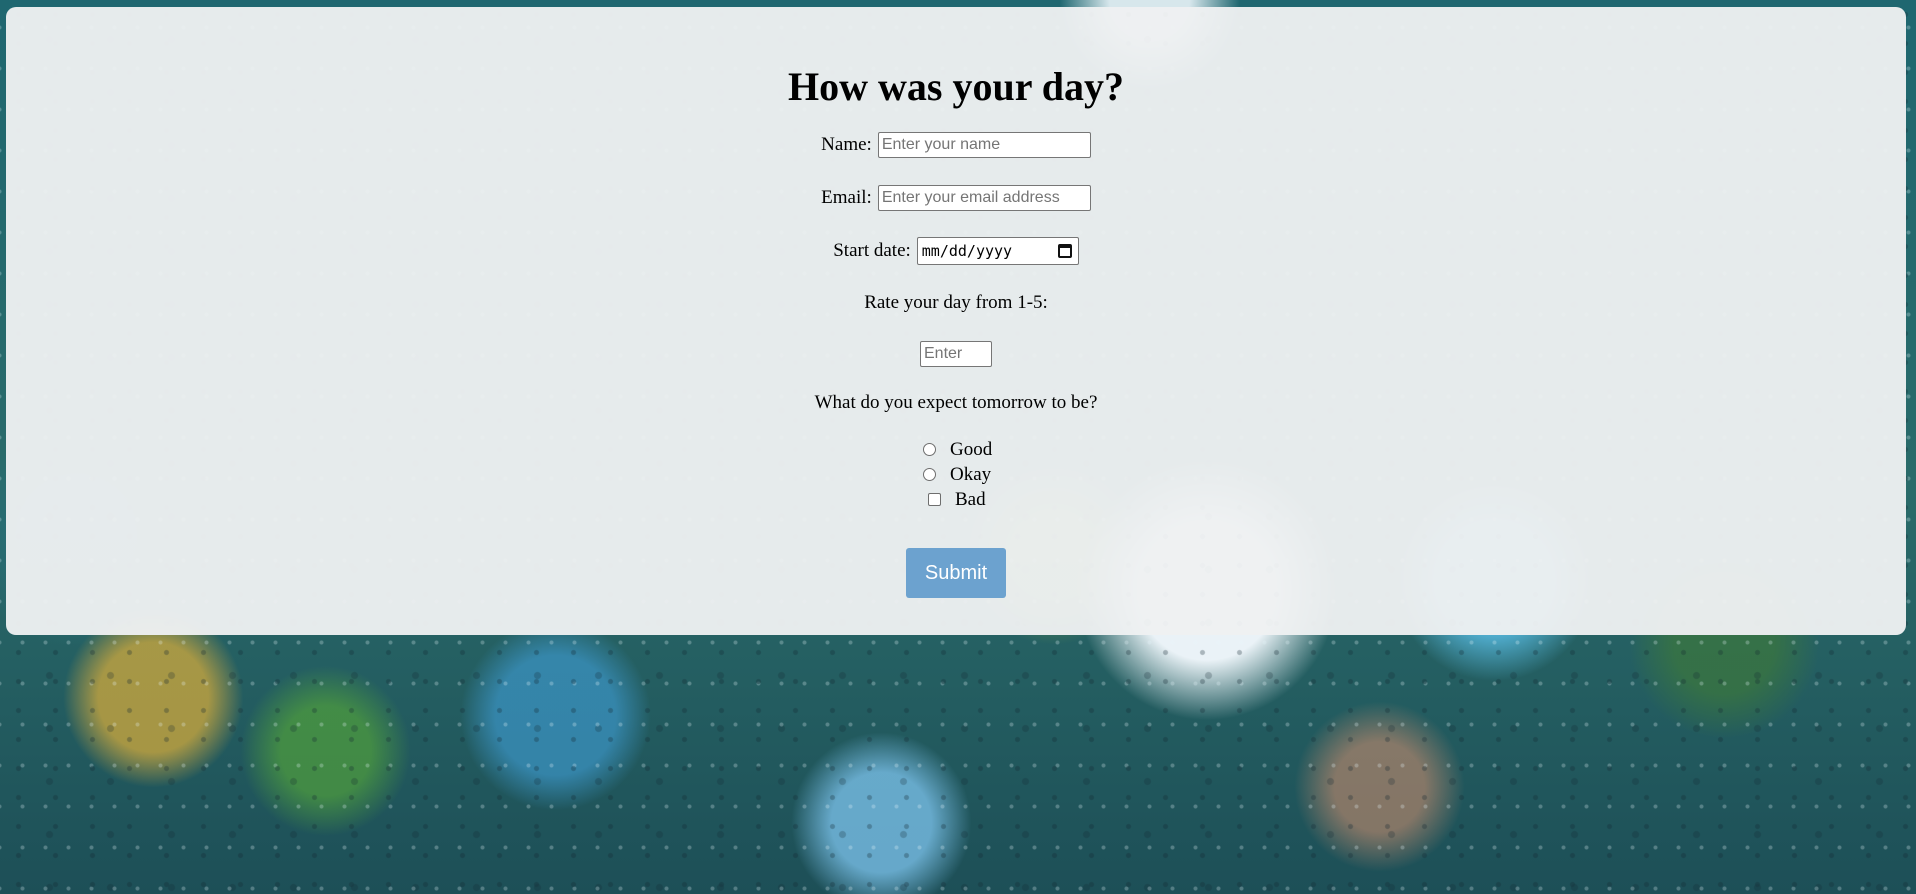 The image size is (1916, 894). I want to click on name-row: Name:, so click(956, 145).